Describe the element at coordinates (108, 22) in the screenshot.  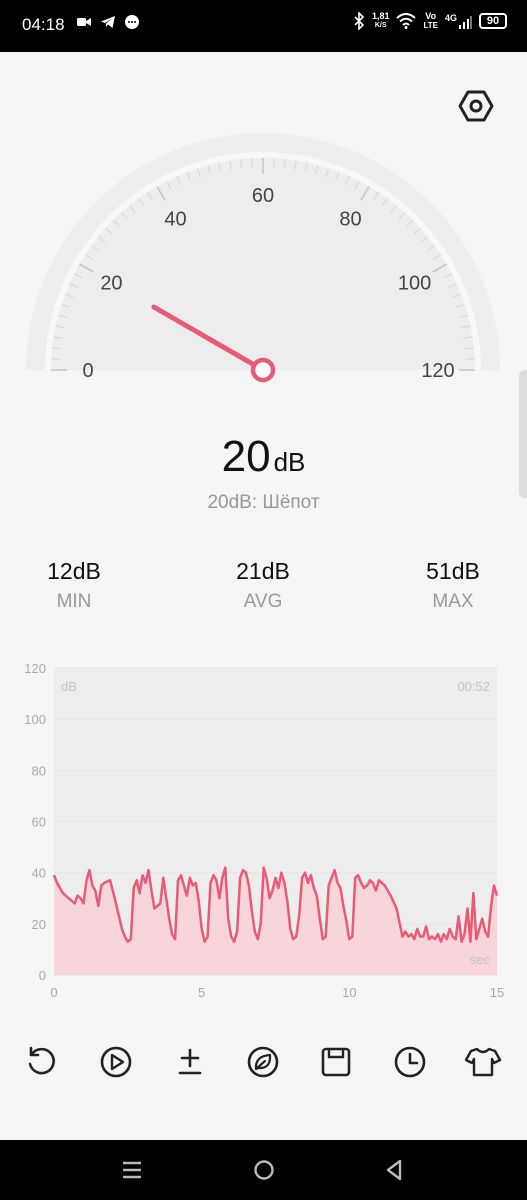
I see `telegram-icon` at that location.